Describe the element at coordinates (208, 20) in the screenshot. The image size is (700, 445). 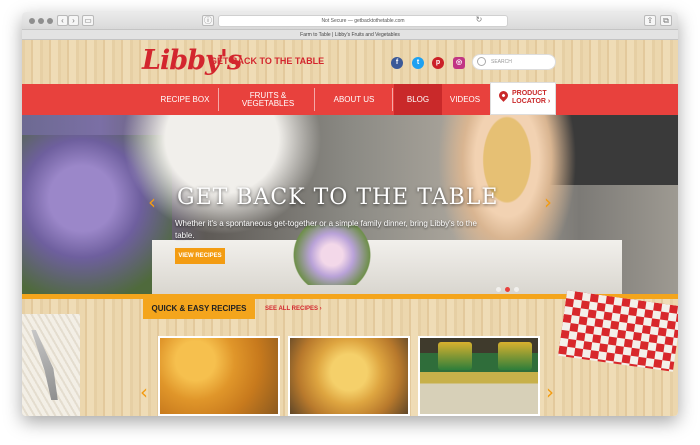
I see `privacy-icon: ⓘ` at that location.